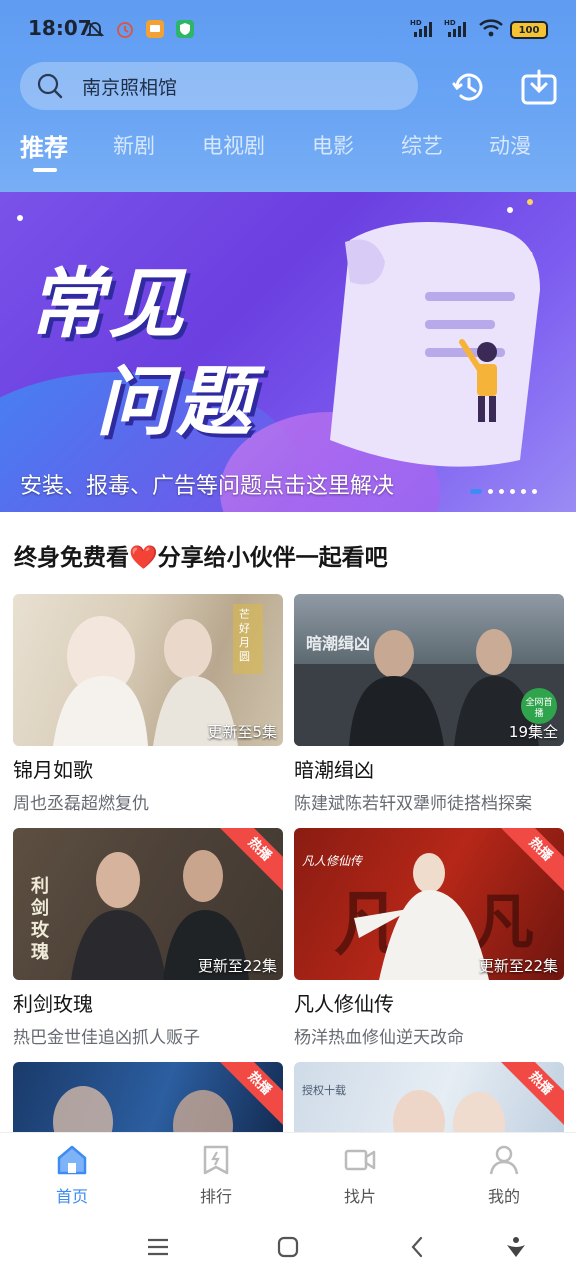 Image resolution: width=576 pixels, height=1280 pixels. What do you see at coordinates (344, 1004) in the screenshot?
I see `drama-title: 凡人修仙传` at bounding box center [344, 1004].